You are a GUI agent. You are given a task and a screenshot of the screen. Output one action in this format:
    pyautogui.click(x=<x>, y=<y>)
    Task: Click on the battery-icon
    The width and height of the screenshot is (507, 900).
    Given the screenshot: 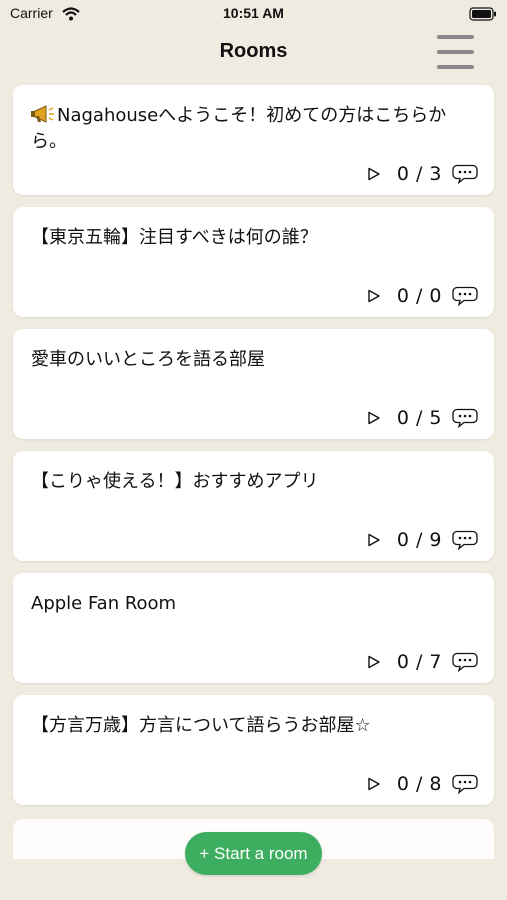 What is the action you would take?
    pyautogui.click(x=483, y=15)
    